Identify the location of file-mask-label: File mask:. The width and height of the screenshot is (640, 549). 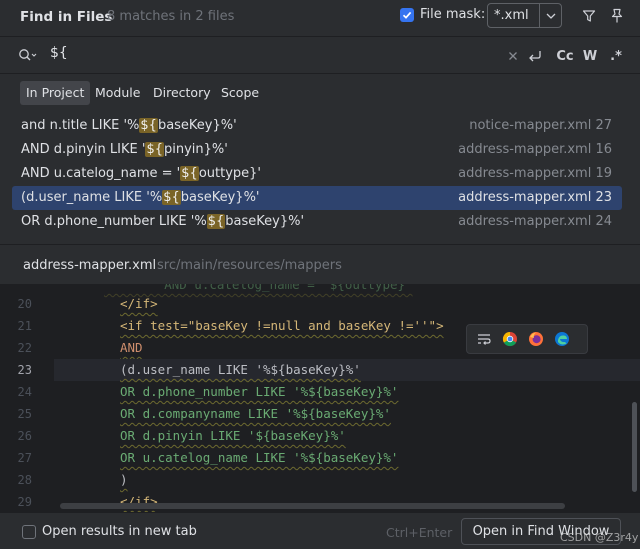
(452, 14).